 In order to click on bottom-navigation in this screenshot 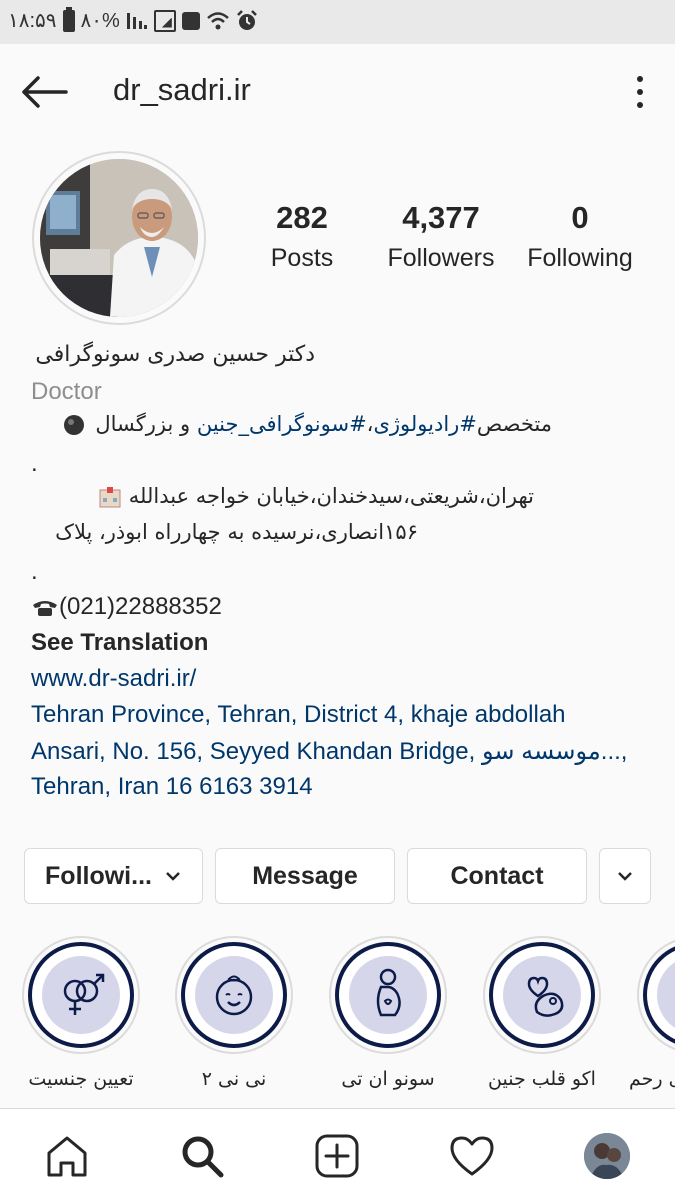, I will do `click(337, 1154)`.